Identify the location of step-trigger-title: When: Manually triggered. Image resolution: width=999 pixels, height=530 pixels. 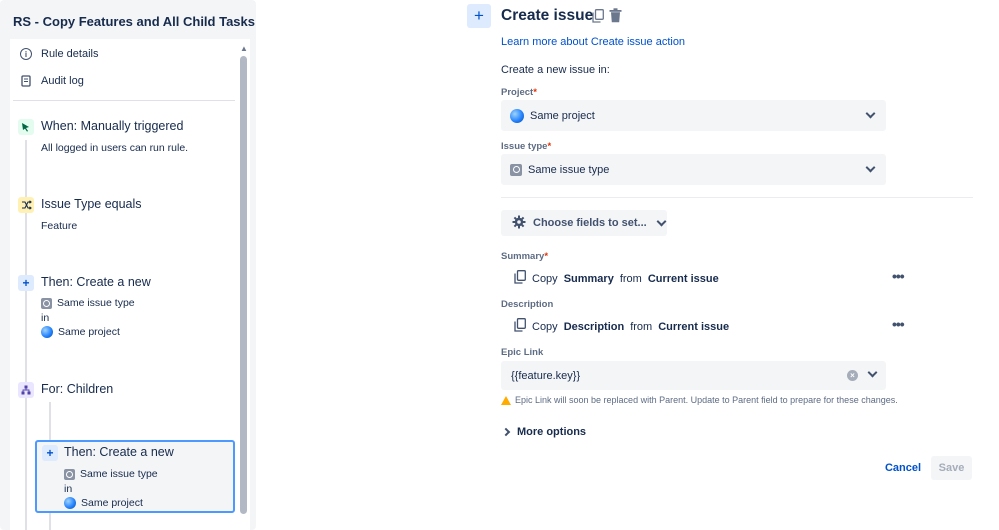
(112, 126).